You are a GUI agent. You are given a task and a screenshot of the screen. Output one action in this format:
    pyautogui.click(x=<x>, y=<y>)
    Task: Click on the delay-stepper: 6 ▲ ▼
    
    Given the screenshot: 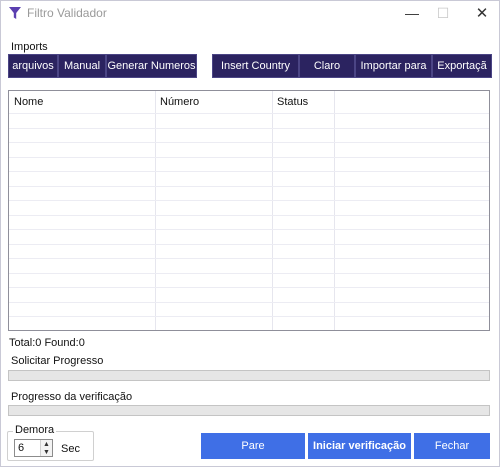 What is the action you would take?
    pyautogui.click(x=33, y=448)
    